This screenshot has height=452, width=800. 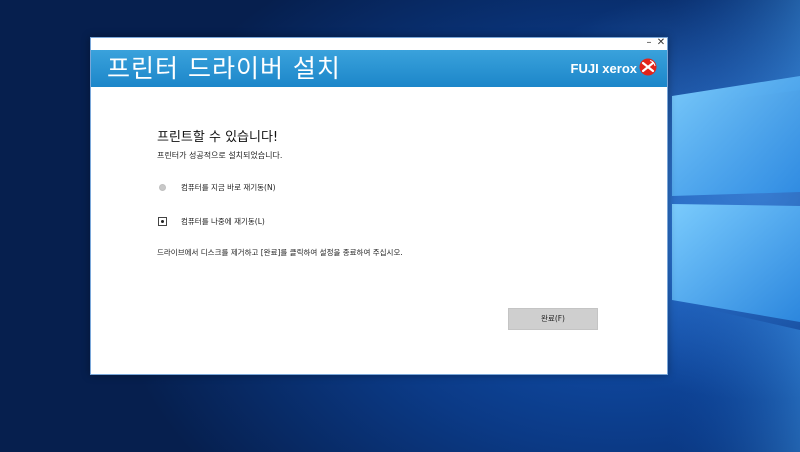 I want to click on close-button: ✕, so click(x=661, y=43).